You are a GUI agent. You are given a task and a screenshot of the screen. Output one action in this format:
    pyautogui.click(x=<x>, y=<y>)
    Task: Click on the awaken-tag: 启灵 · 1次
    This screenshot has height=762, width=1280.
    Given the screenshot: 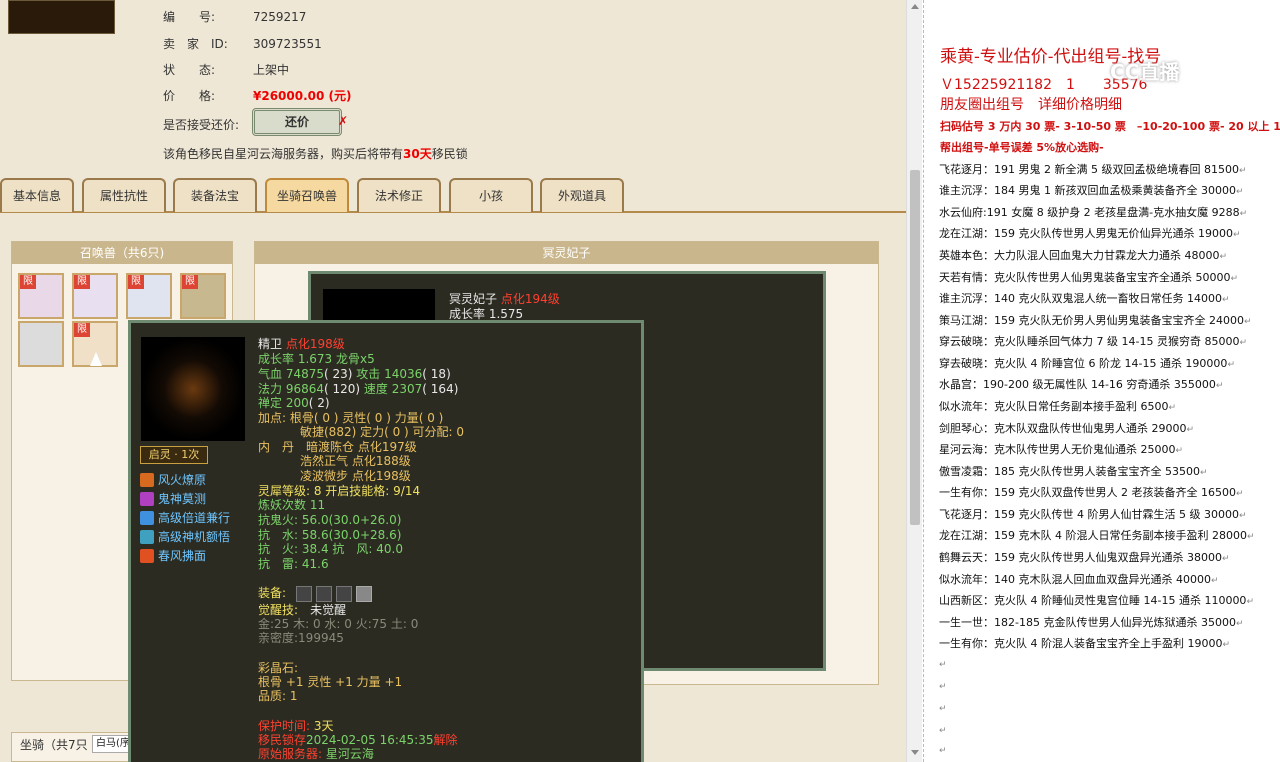 What is the action you would take?
    pyautogui.click(x=174, y=455)
    